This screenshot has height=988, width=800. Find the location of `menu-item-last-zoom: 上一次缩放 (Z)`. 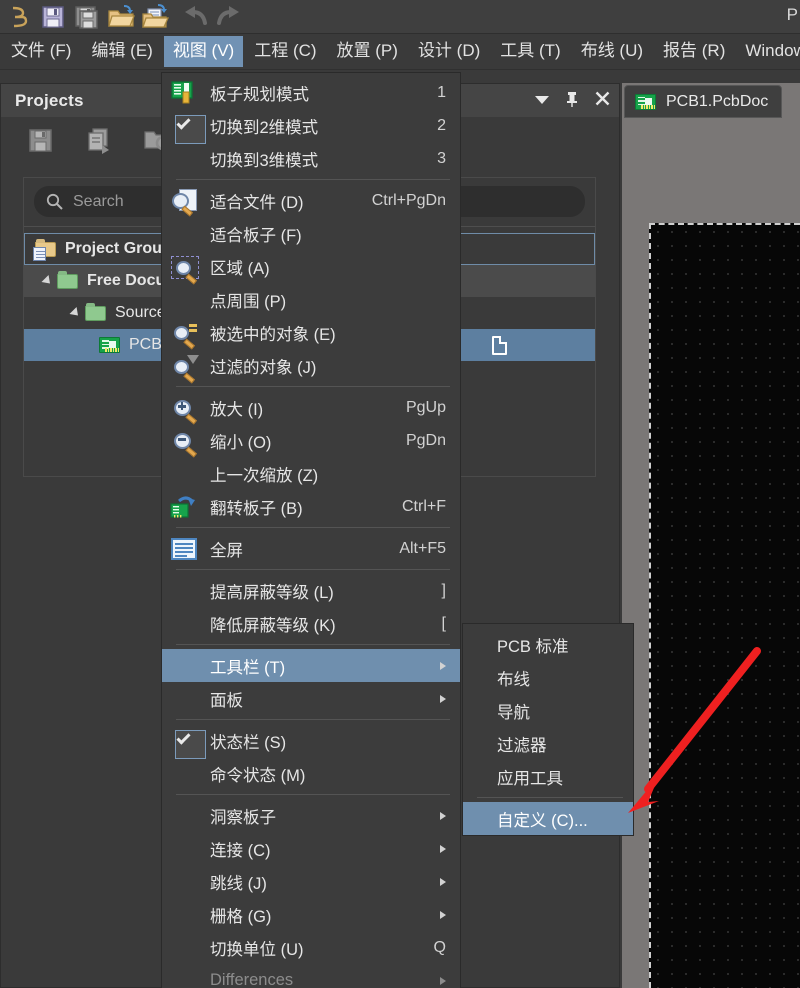

menu-item-last-zoom: 上一次缩放 (Z) is located at coordinates (311, 473).